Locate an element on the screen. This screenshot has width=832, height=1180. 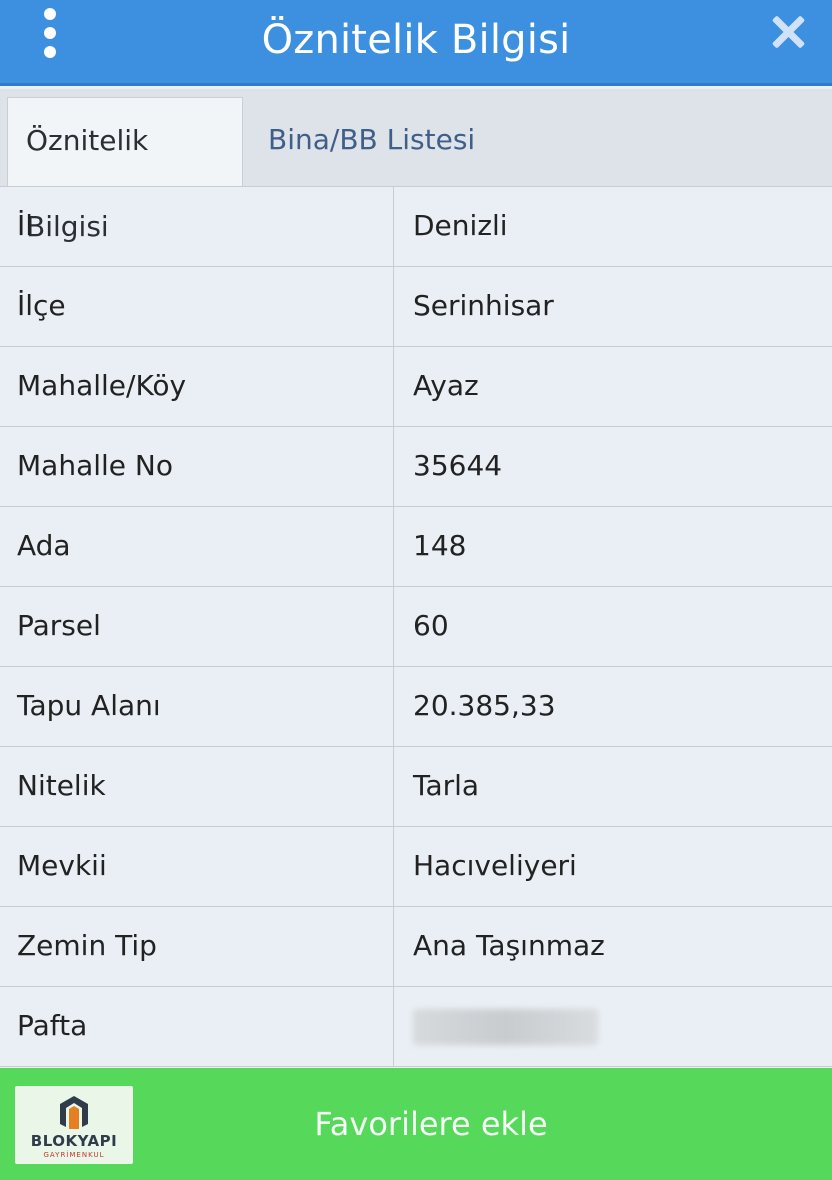
close-icon is located at coordinates (788, 32).